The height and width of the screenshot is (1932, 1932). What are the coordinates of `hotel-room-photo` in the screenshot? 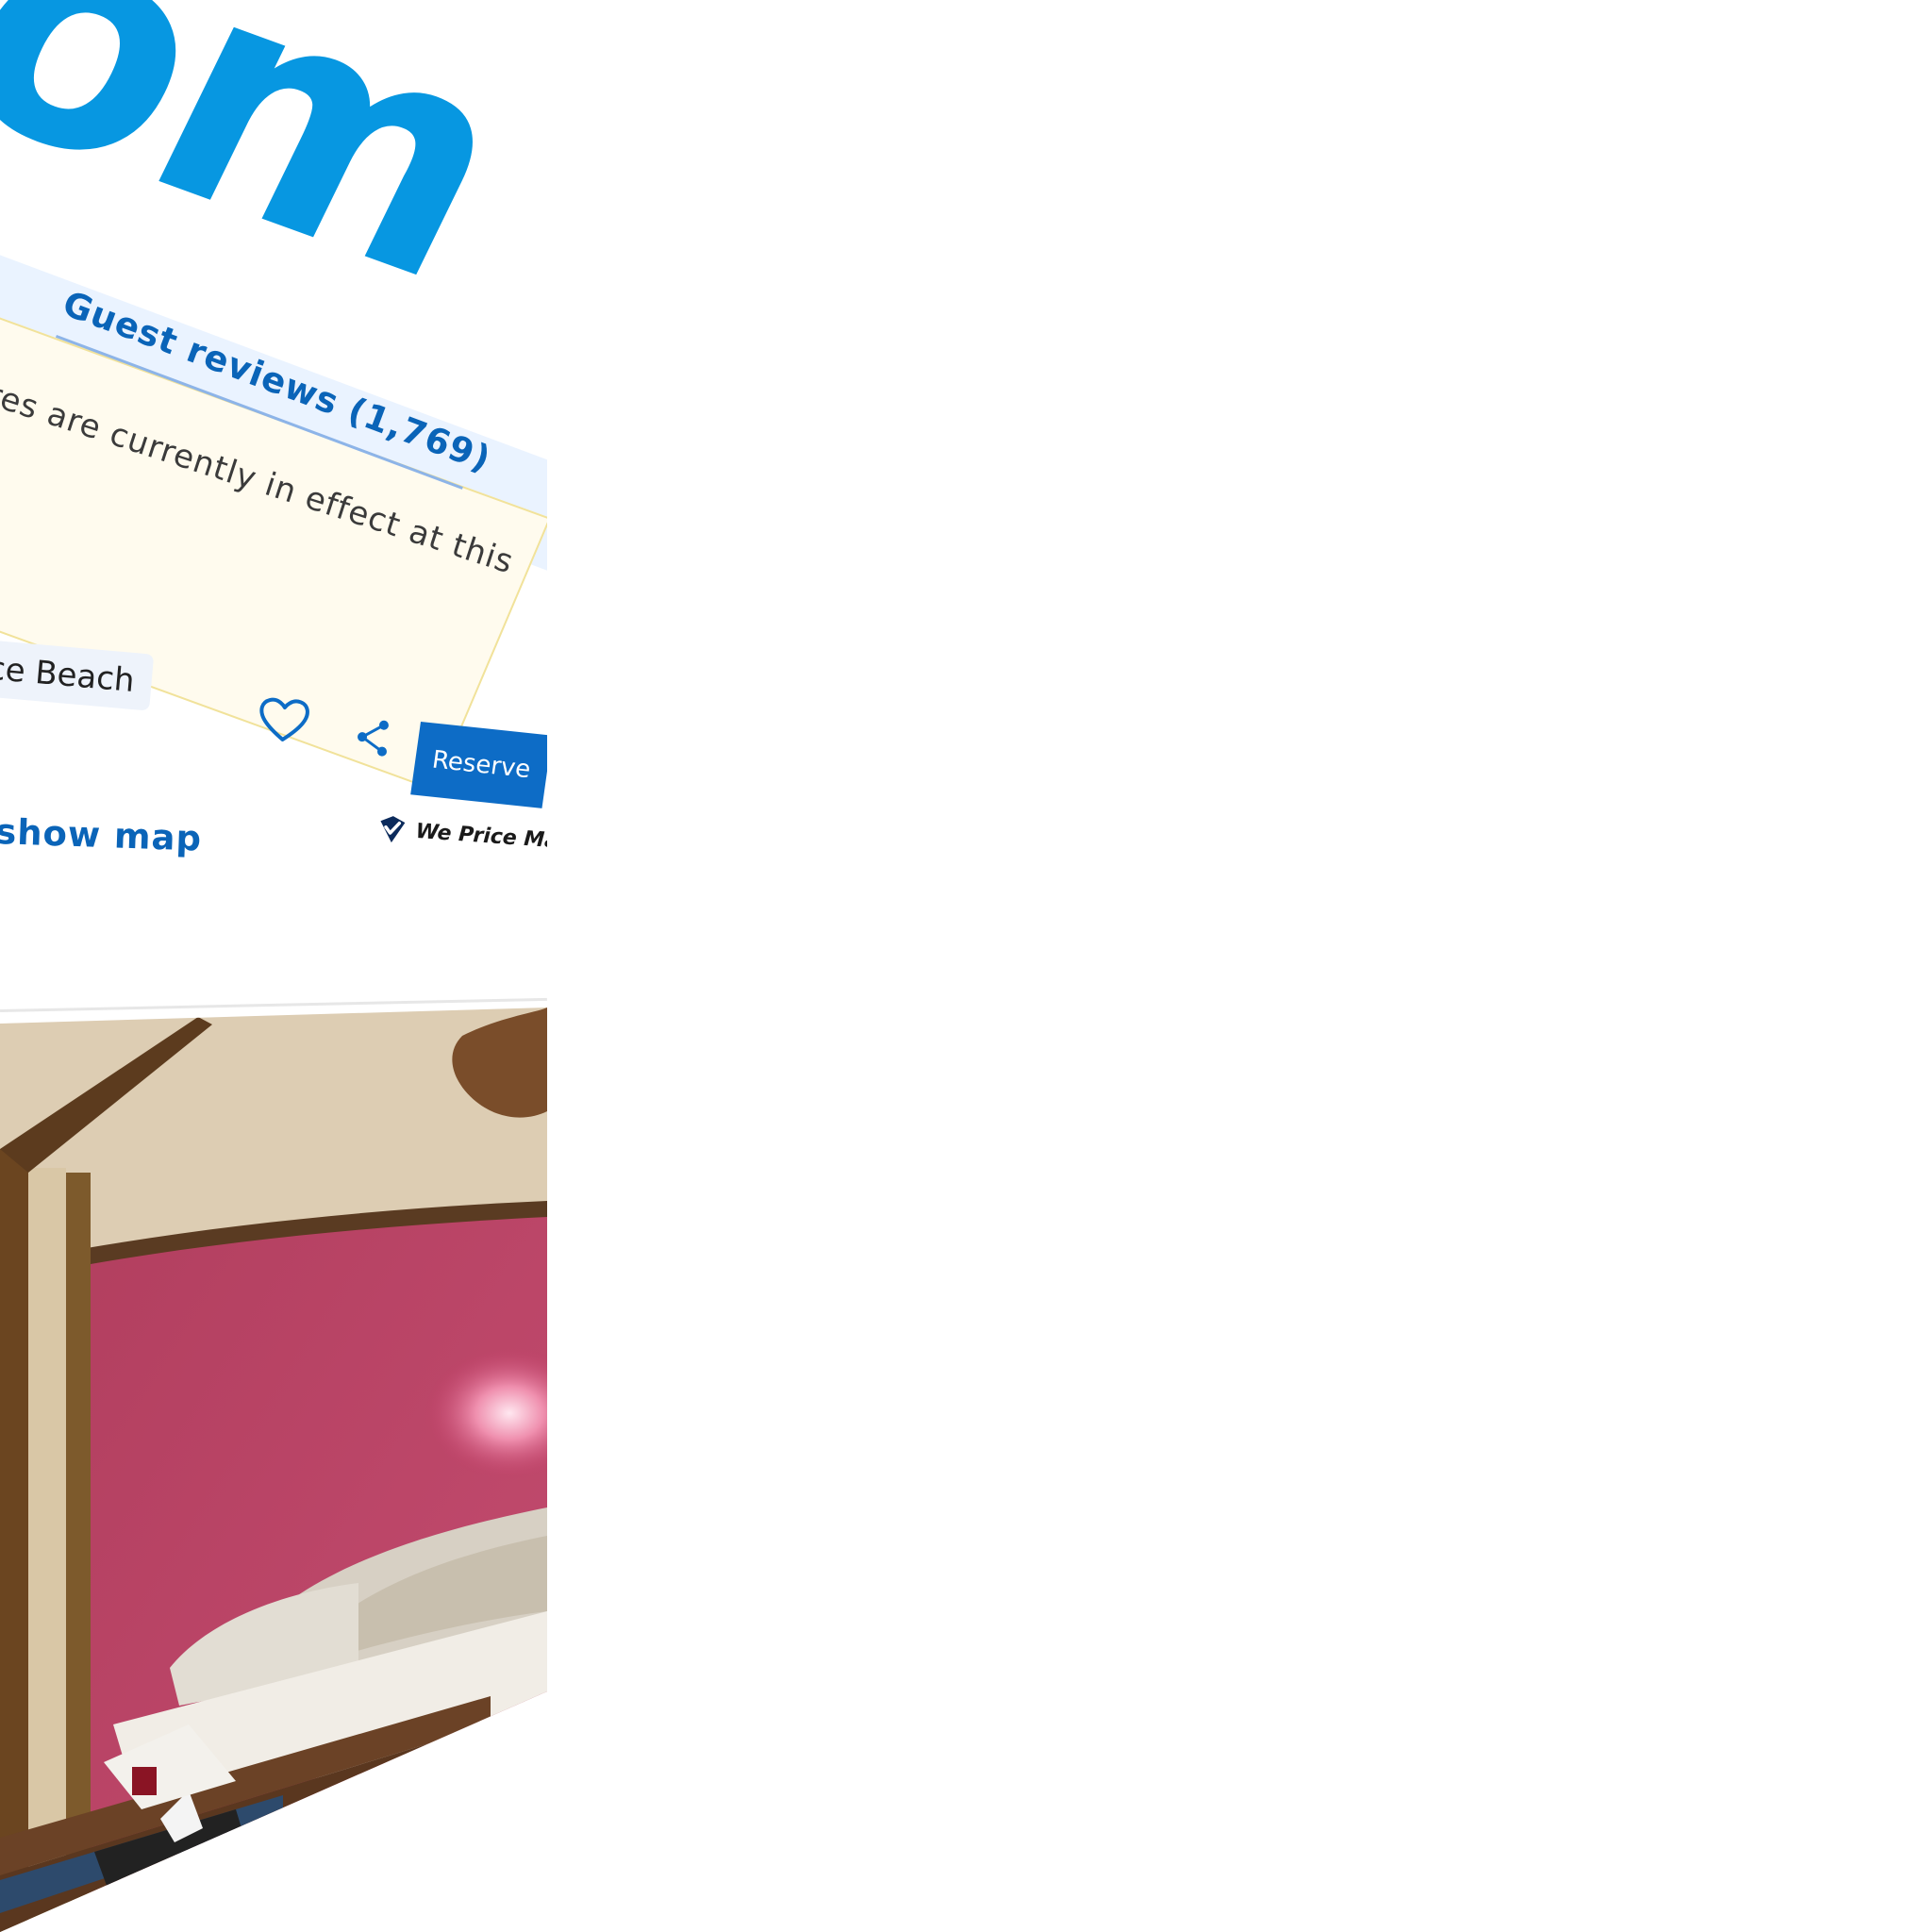 It's located at (274, 1470).